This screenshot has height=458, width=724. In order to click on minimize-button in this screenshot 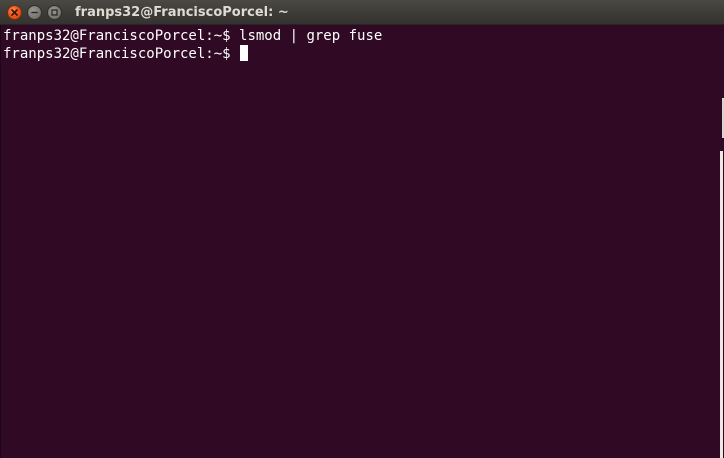, I will do `click(34, 12)`.